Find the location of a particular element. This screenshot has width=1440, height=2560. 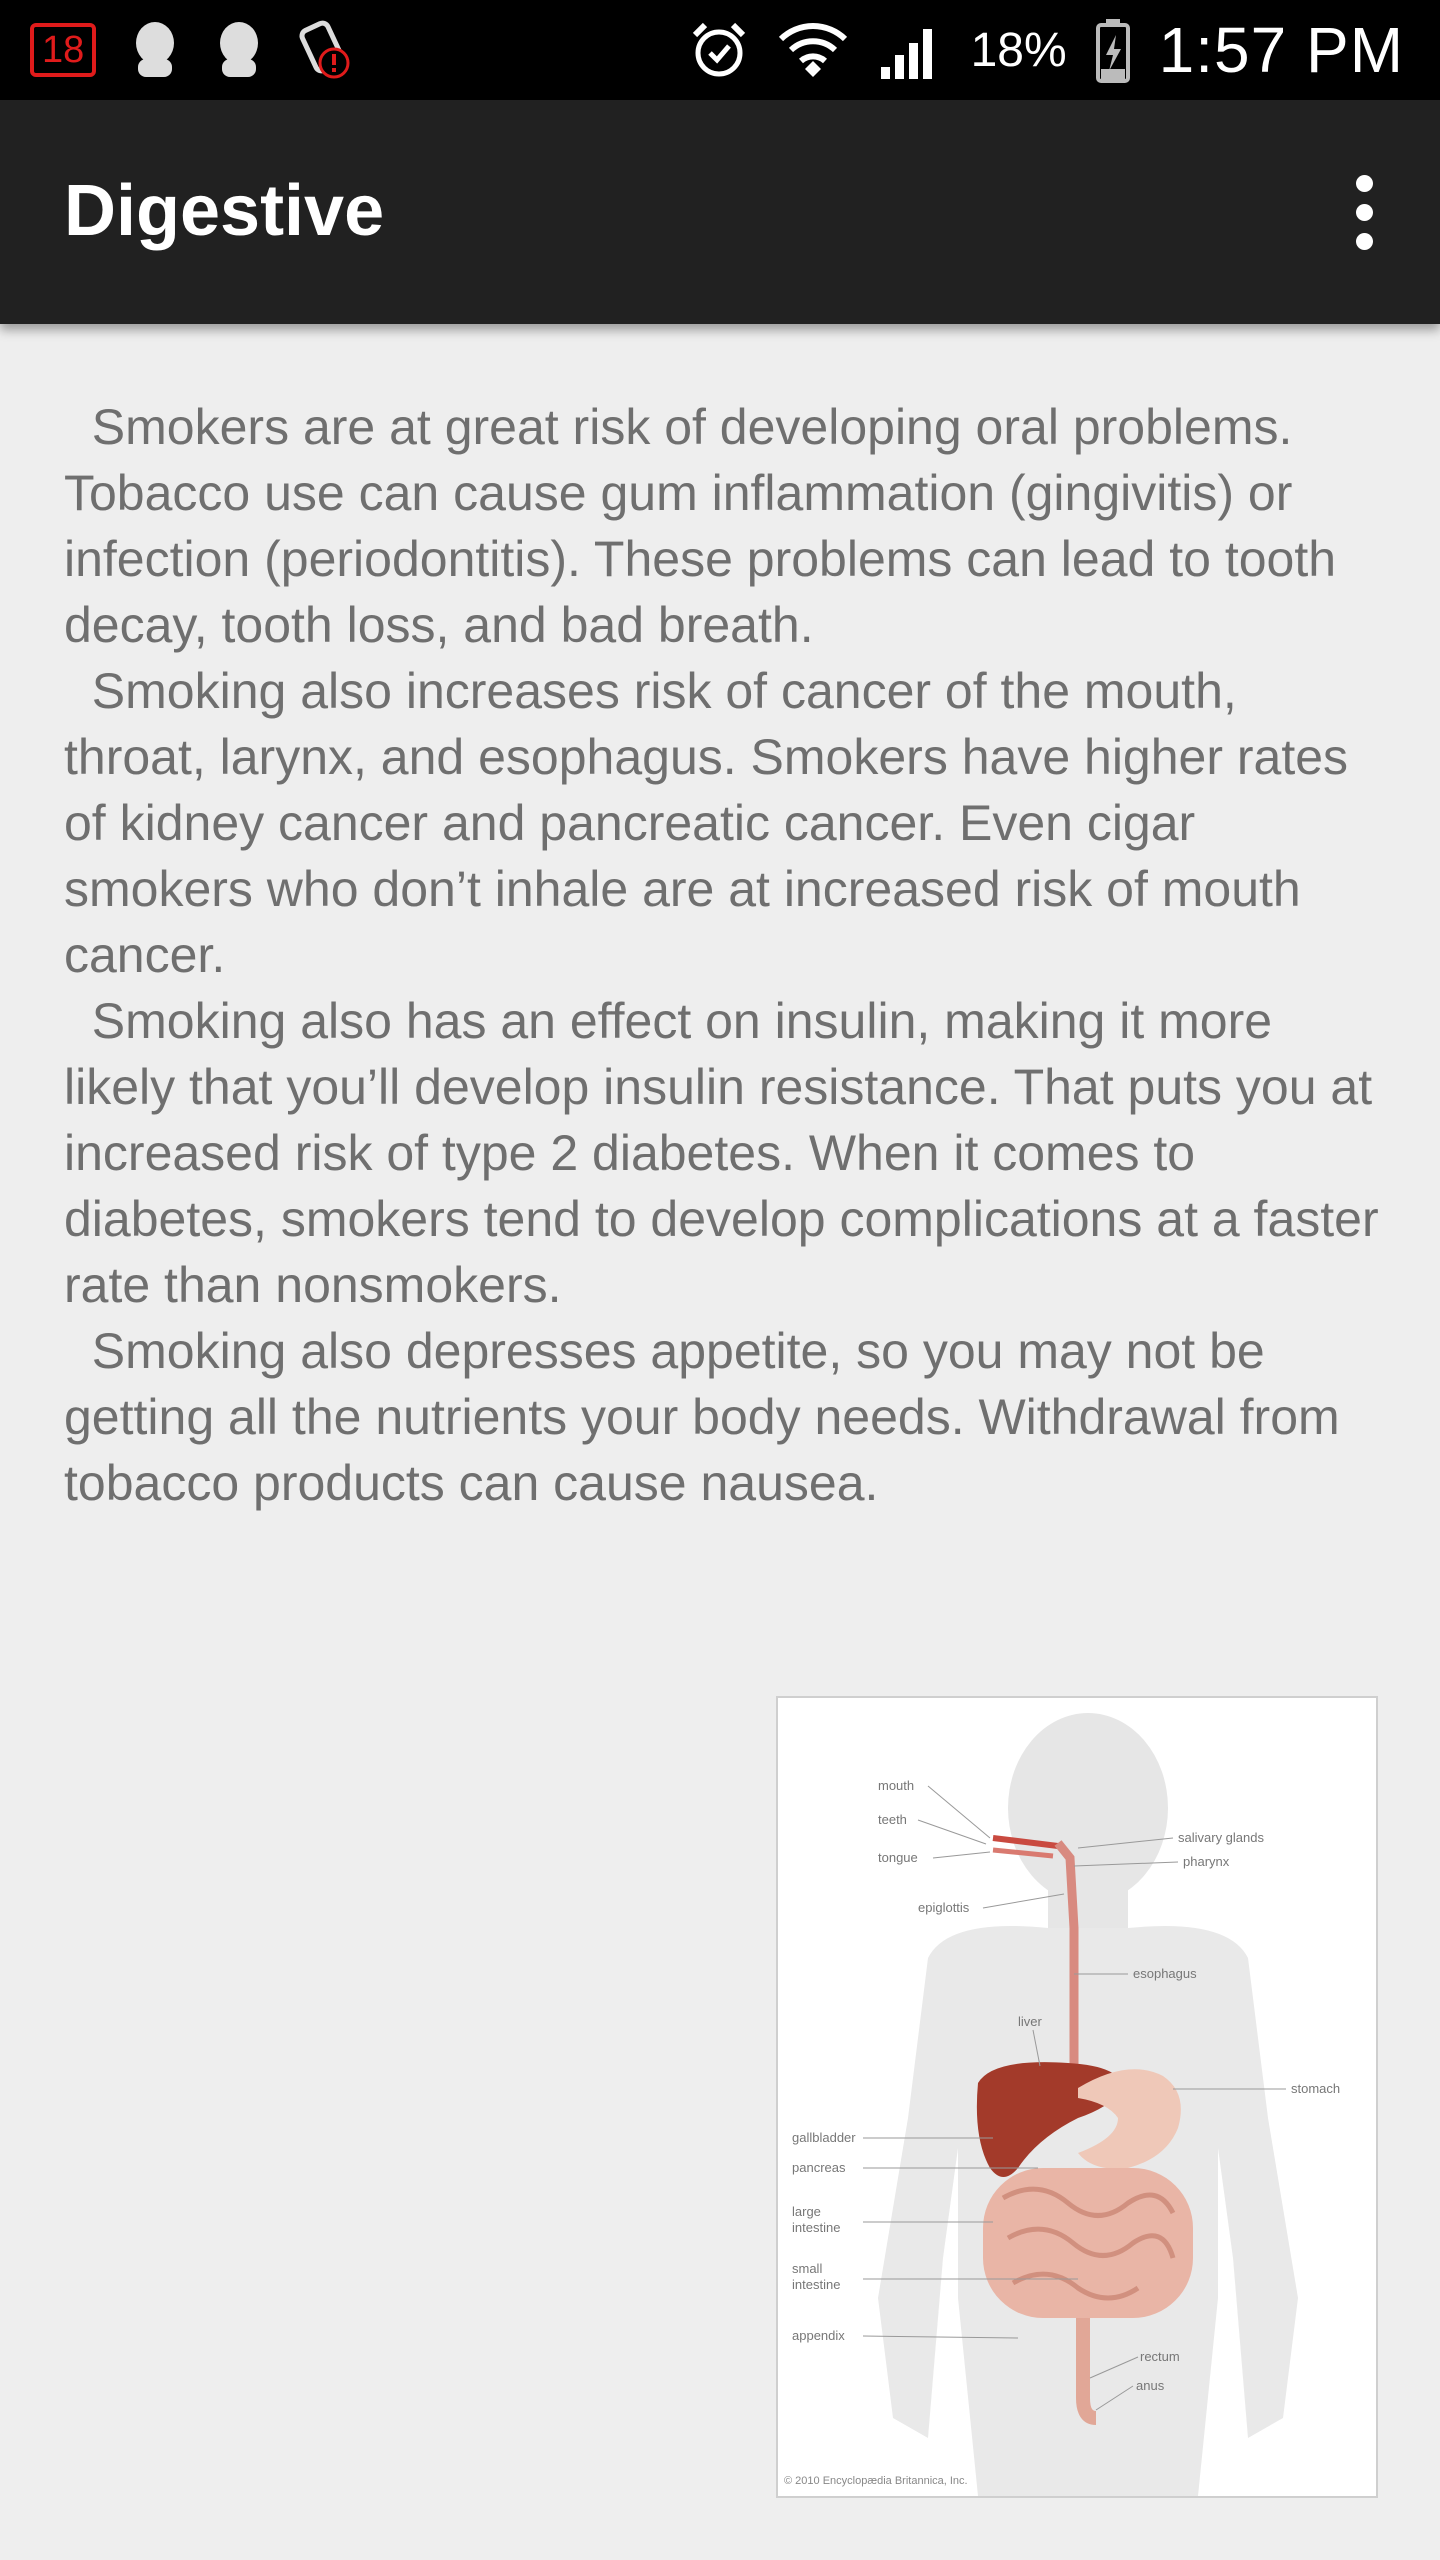

wifi-icon is located at coordinates (813, 50).